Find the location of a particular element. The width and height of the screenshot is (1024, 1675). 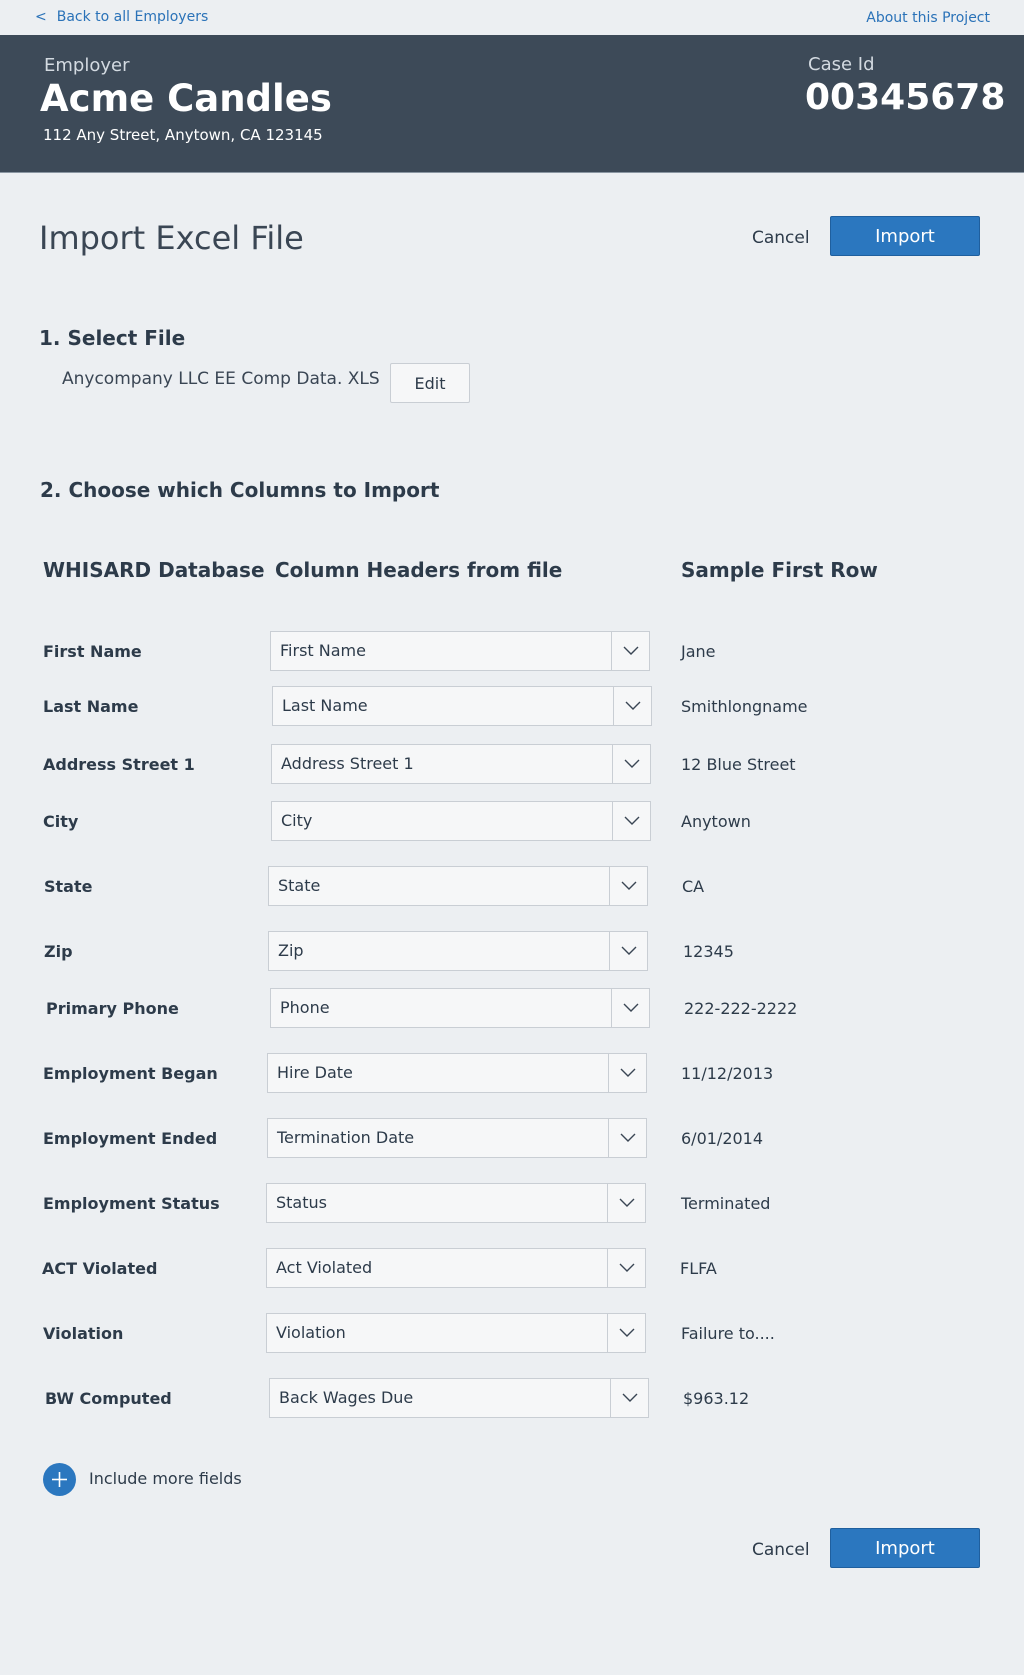

column-header-select: Last Name is located at coordinates (462, 706).